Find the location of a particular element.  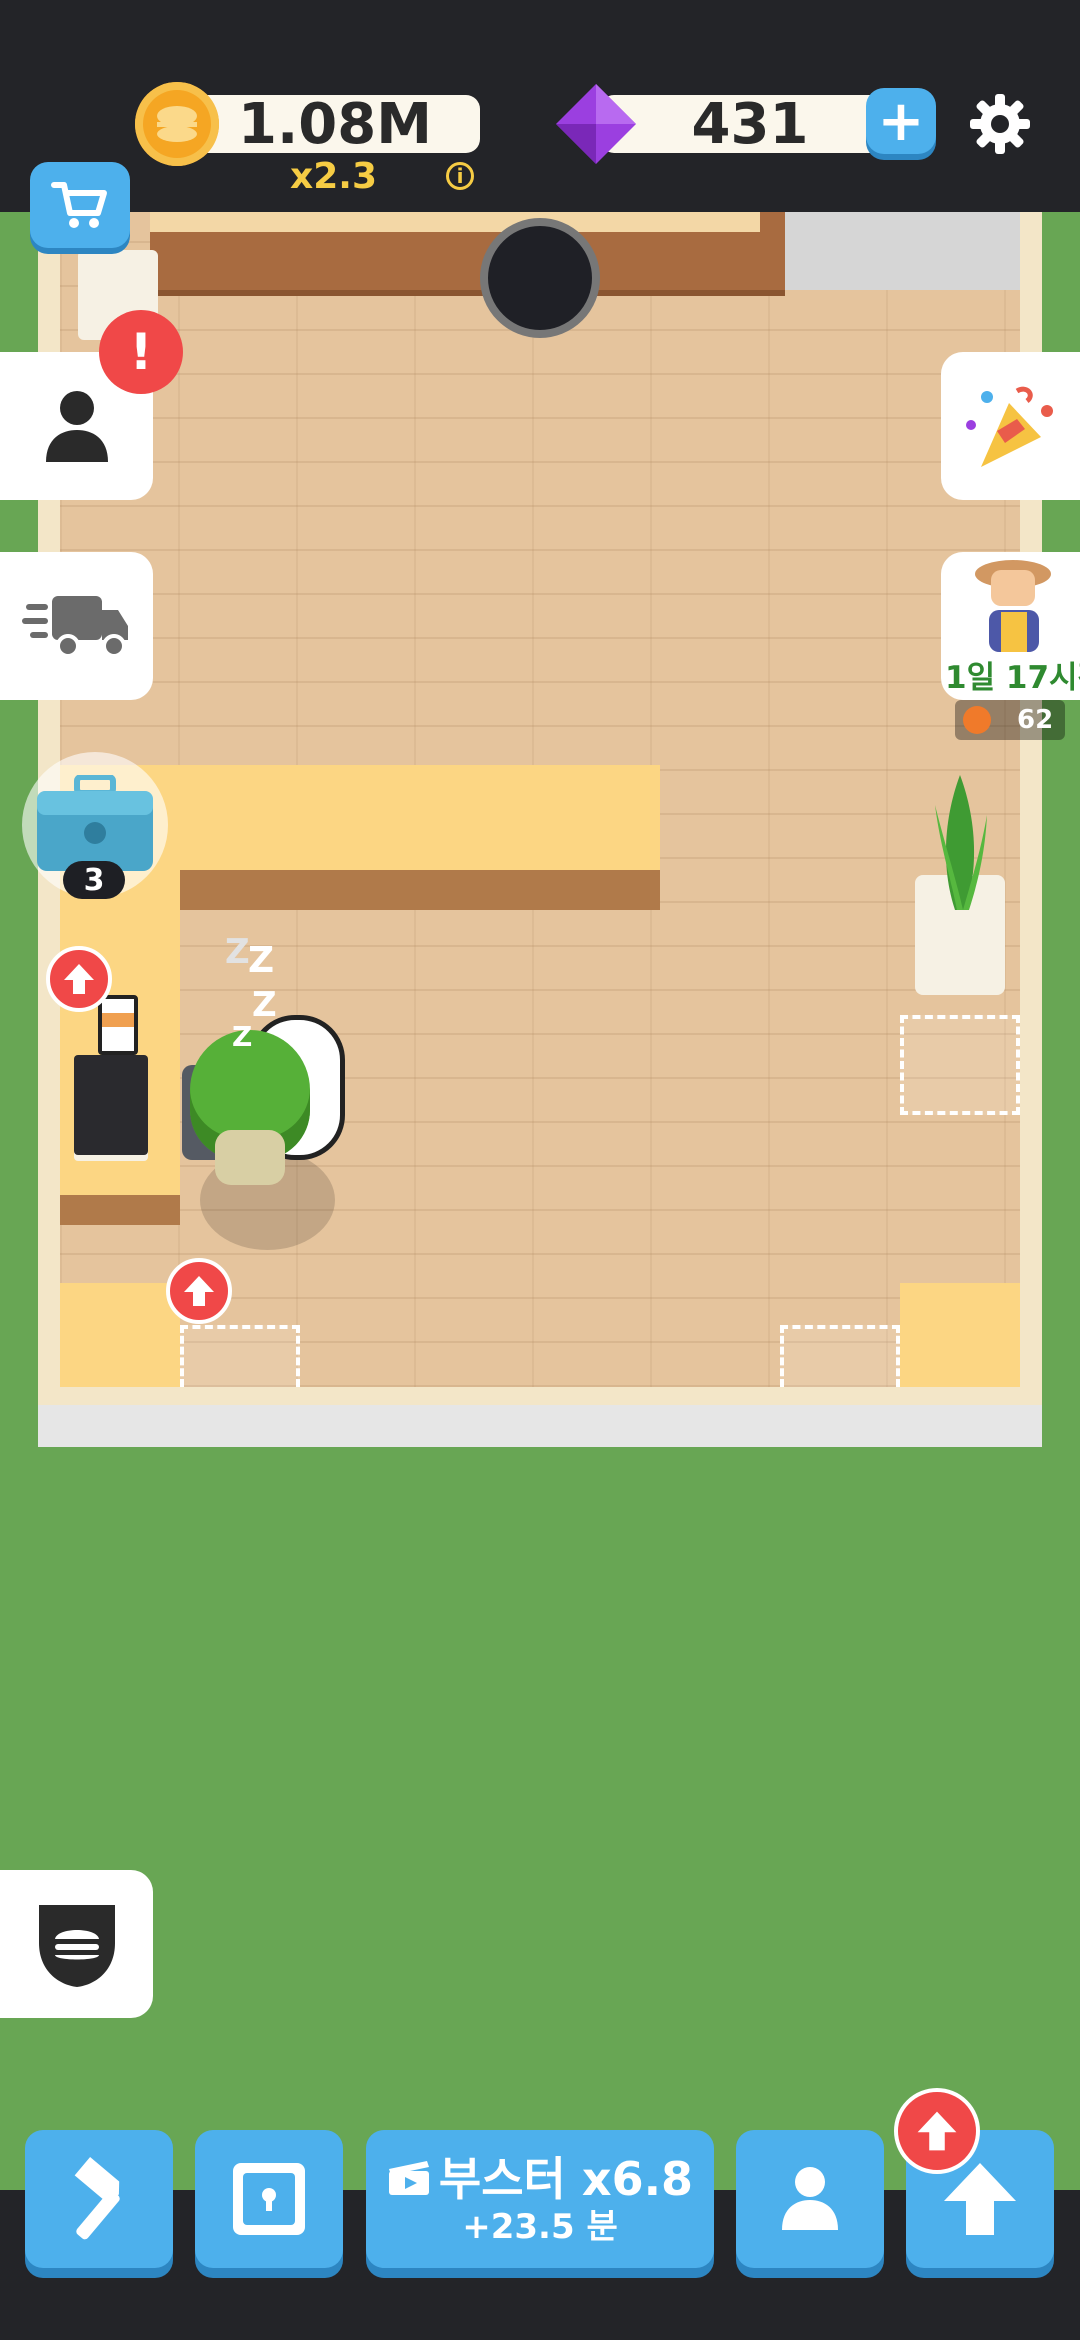

back-counter-top is located at coordinates (455, 222).